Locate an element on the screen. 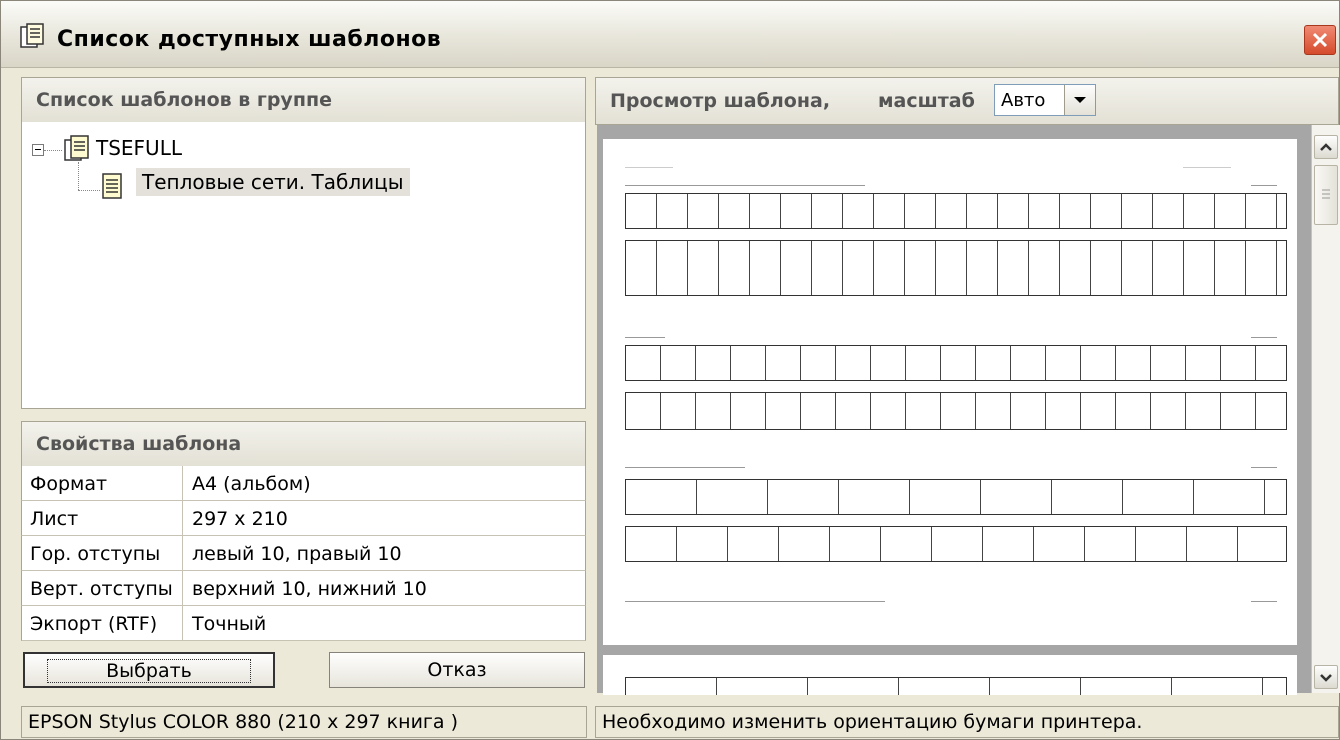  document-group-icon is located at coordinates (77, 151).